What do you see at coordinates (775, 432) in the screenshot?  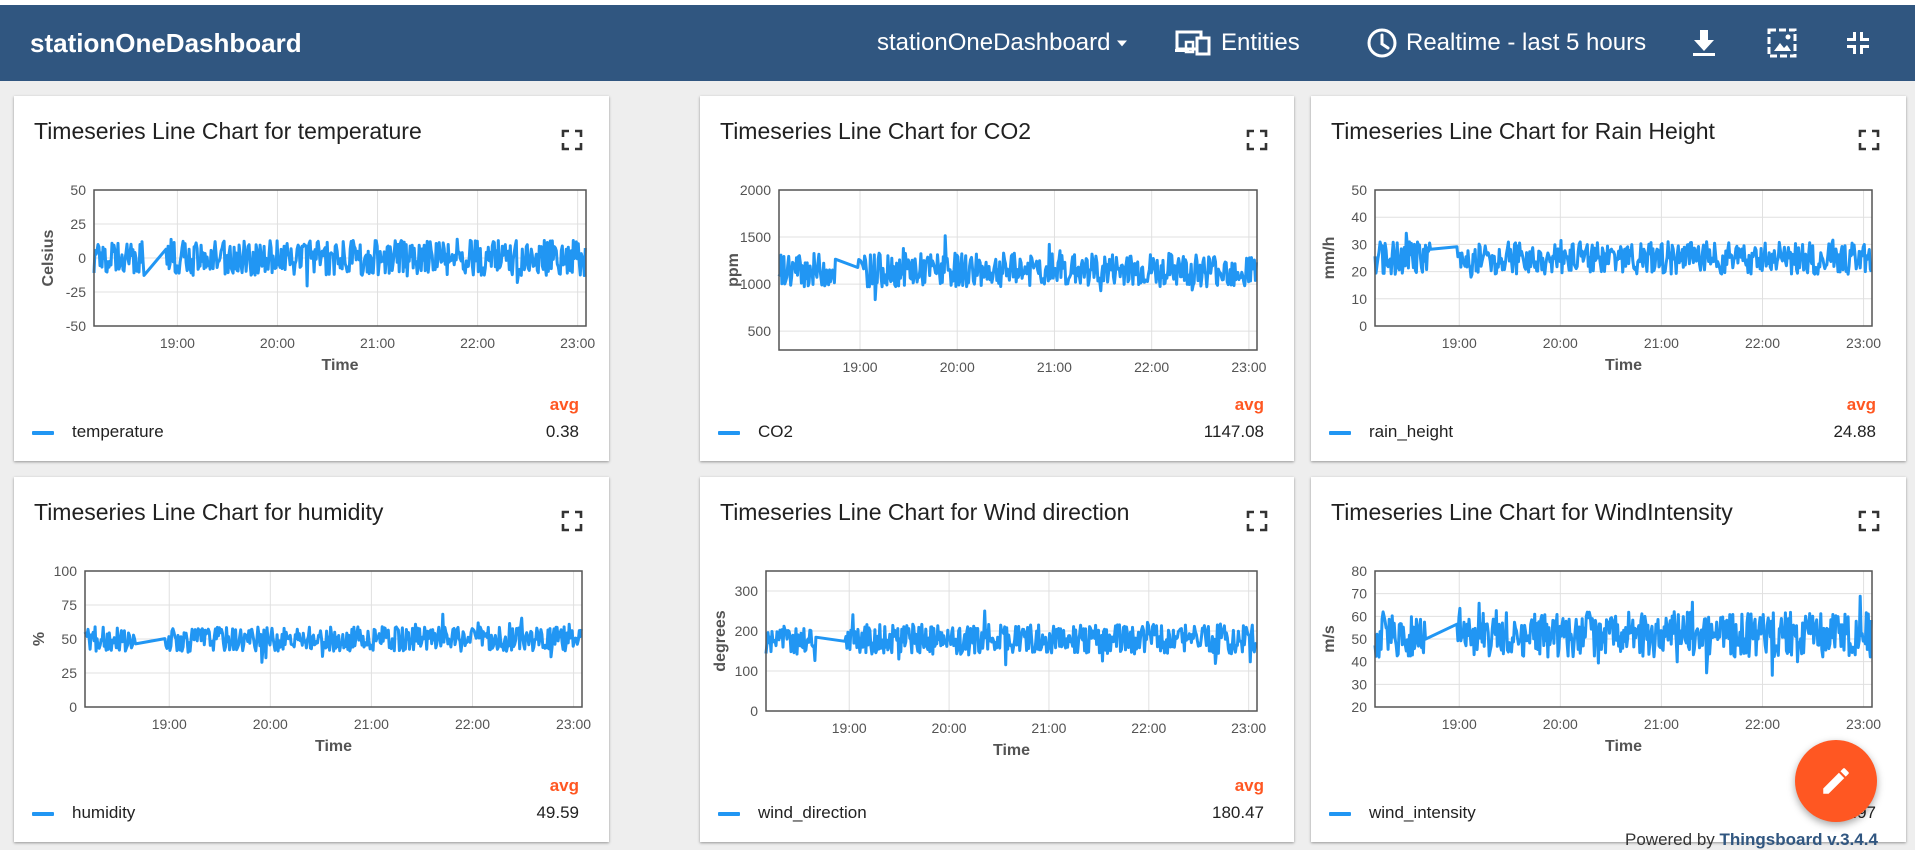 I see `legend-series-label: CO2` at bounding box center [775, 432].